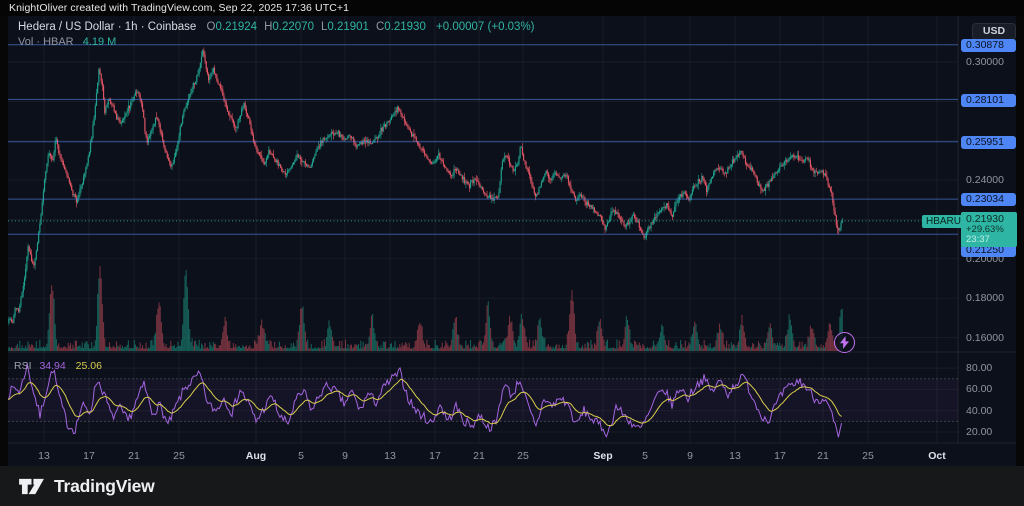  Describe the element at coordinates (256, 456) in the screenshot. I see `time-axis-label: Aug` at that location.